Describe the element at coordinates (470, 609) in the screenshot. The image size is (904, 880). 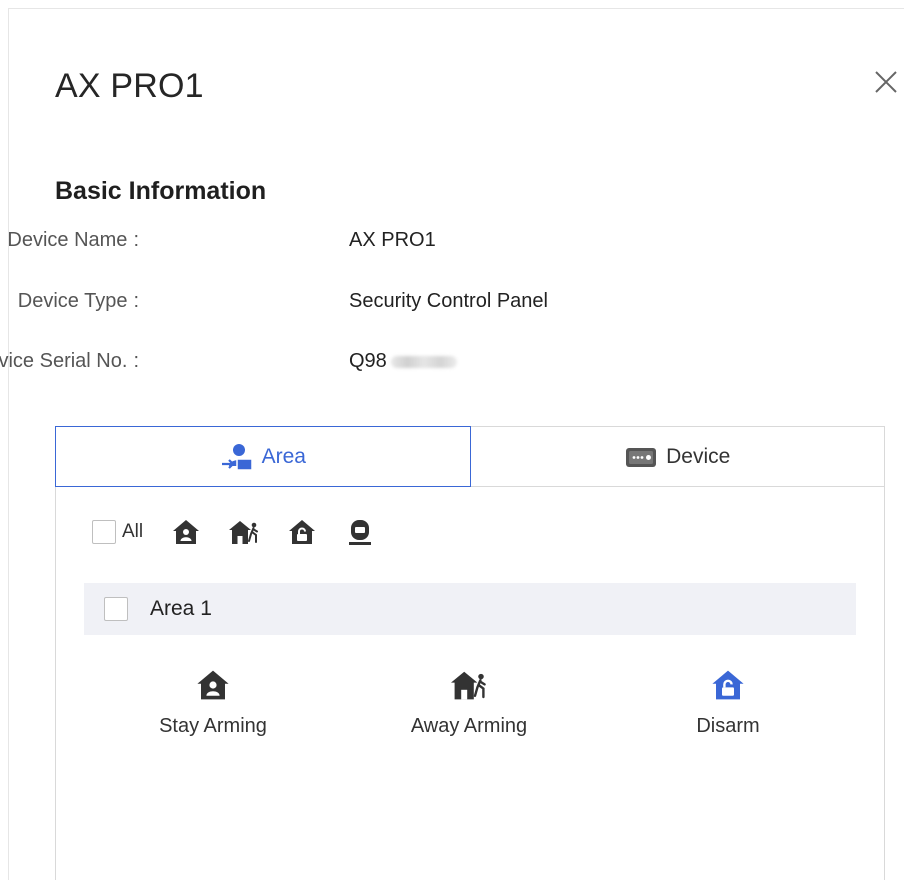
I see `area-list-item: Area 1` at that location.